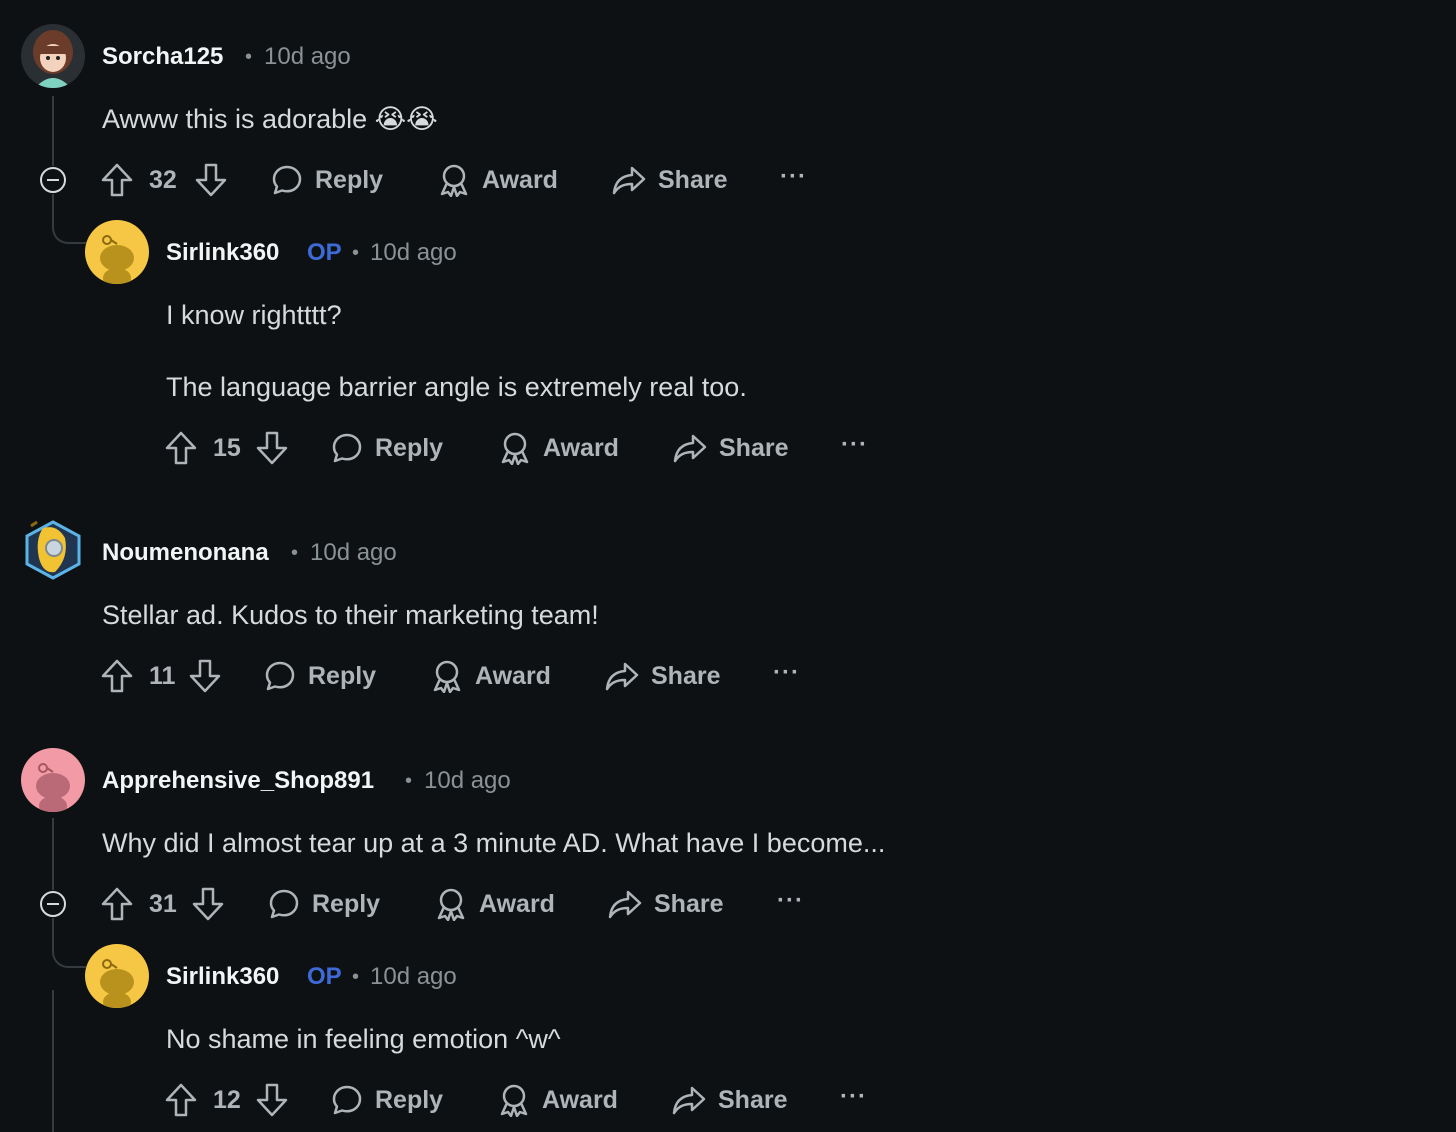 This screenshot has width=1456, height=1132. What do you see at coordinates (324, 252) in the screenshot?
I see `op-badge: OP` at bounding box center [324, 252].